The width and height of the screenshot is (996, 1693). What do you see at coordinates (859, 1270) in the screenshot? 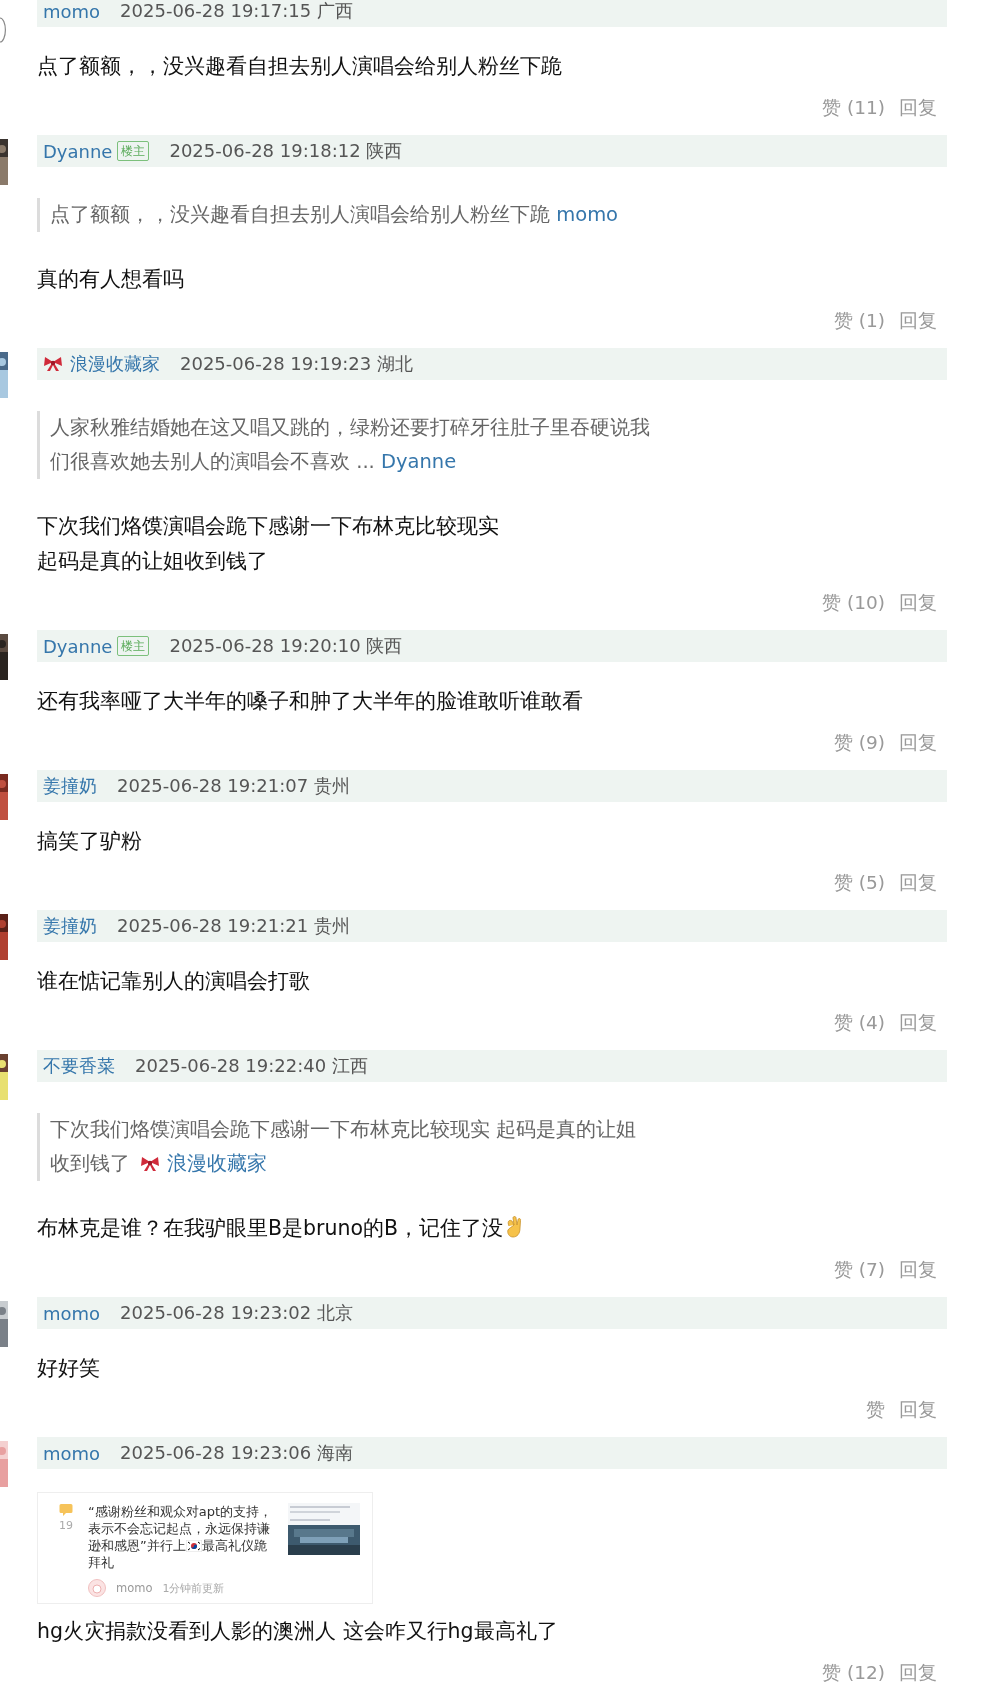
I see `like-button: 赞 (7)` at bounding box center [859, 1270].